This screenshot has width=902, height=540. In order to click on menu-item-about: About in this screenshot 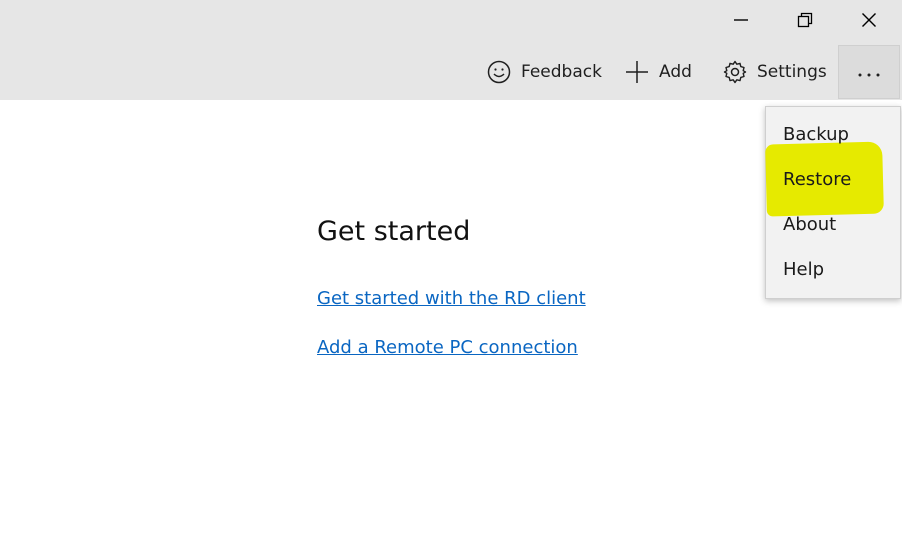, I will do `click(809, 224)`.